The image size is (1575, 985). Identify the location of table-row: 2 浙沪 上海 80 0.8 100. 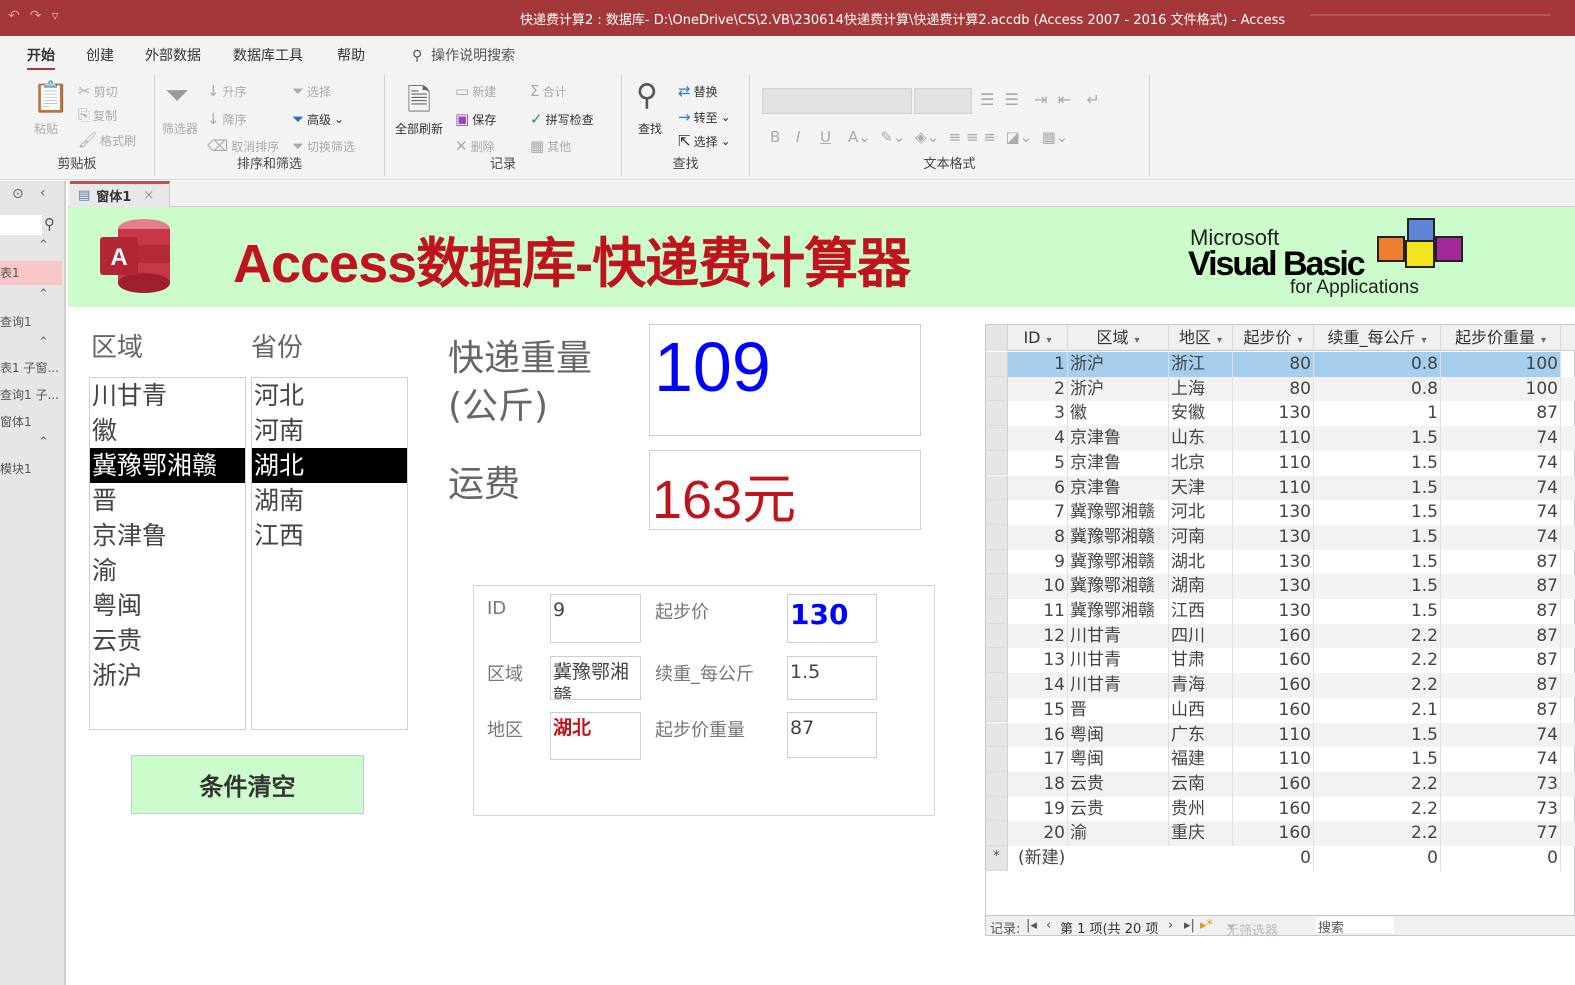
(1280, 389).